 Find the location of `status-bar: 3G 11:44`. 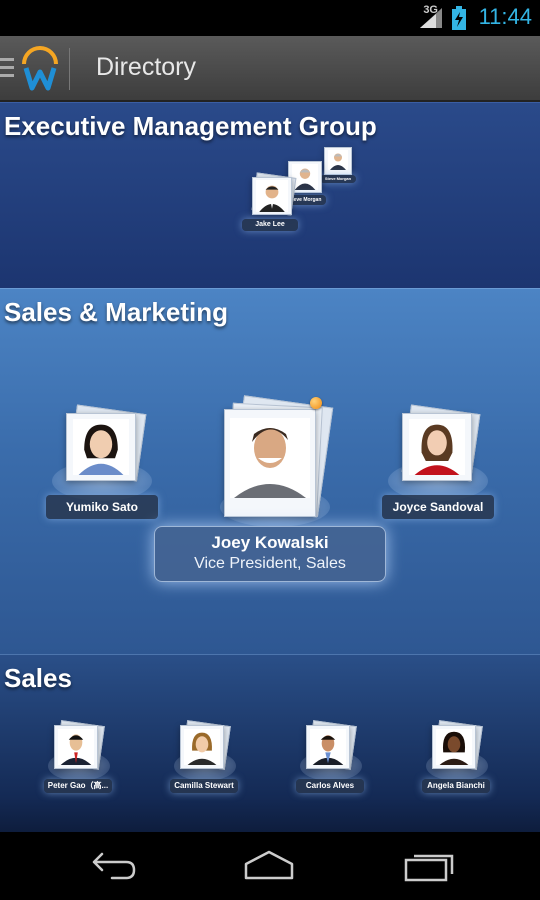

status-bar: 3G 11:44 is located at coordinates (270, 18).